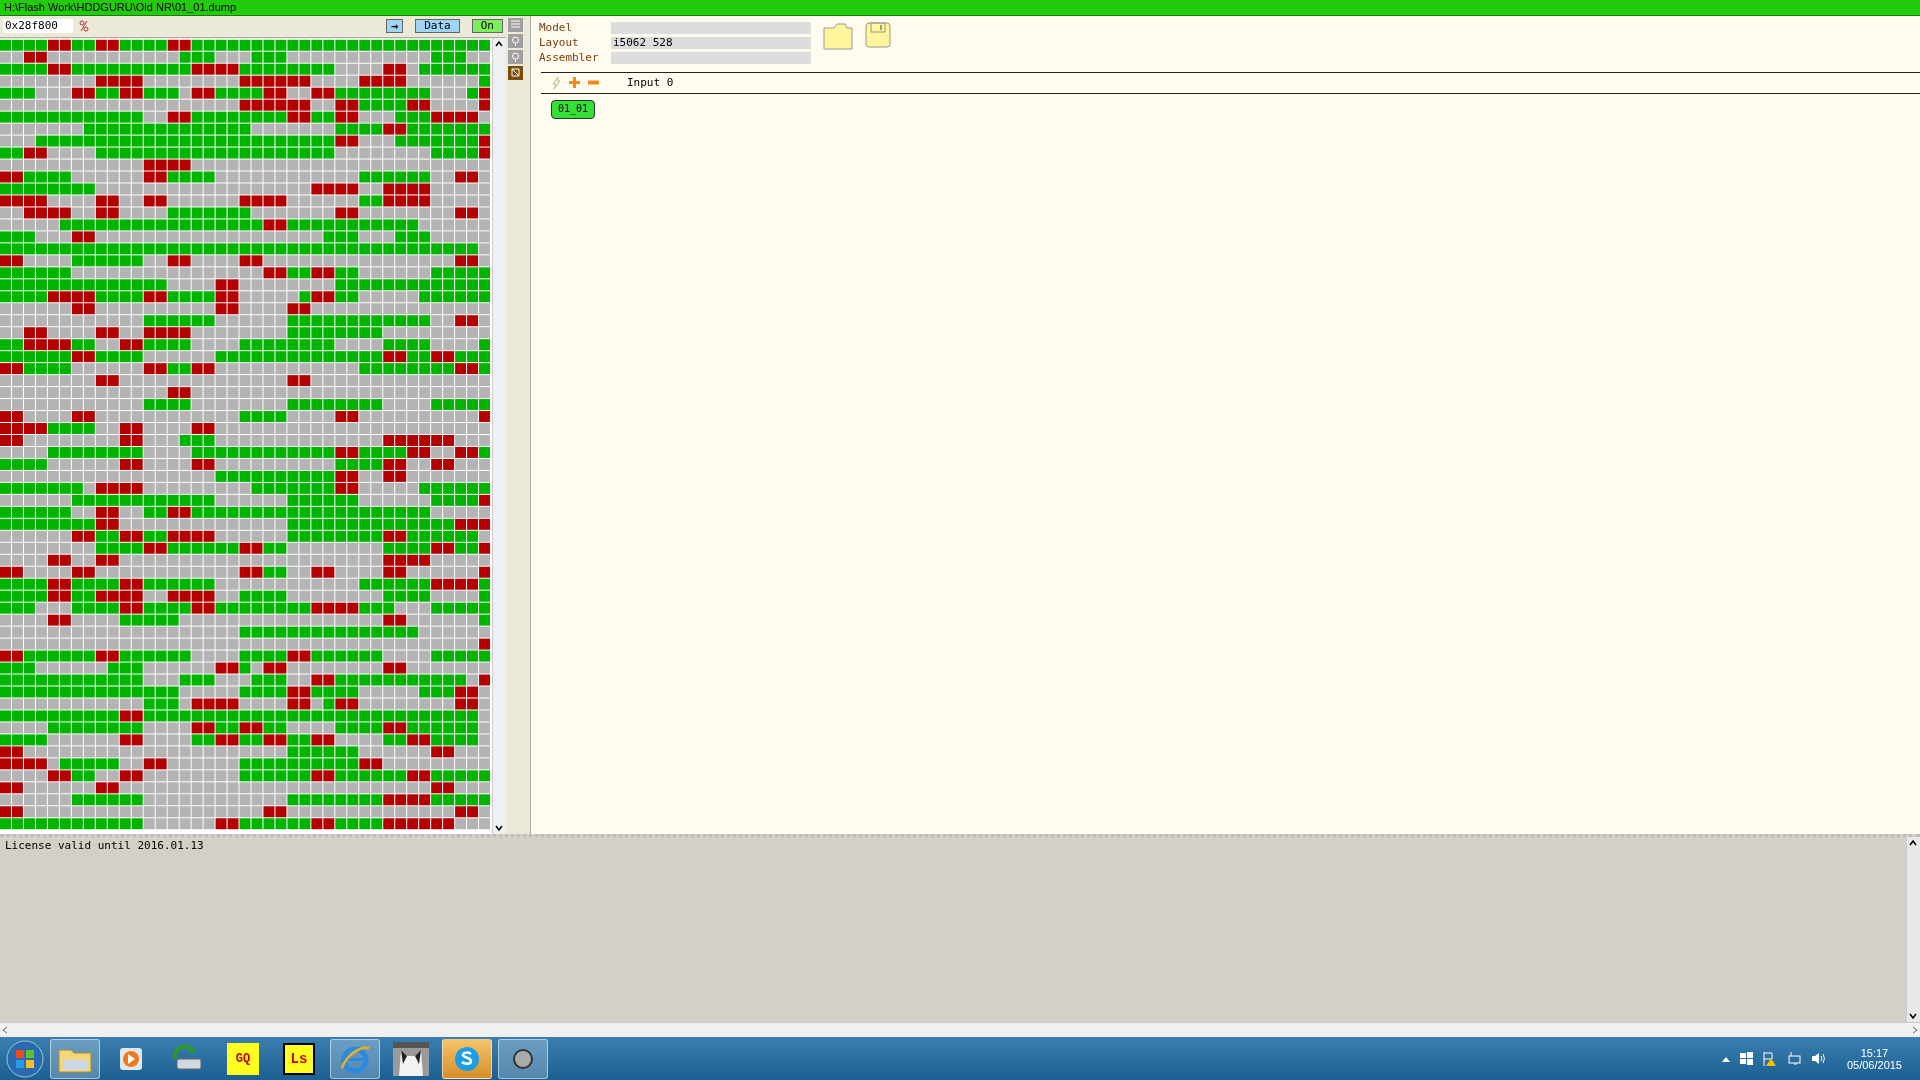 This screenshot has height=1080, width=1920. I want to click on toolbar-button: Data, so click(437, 26).